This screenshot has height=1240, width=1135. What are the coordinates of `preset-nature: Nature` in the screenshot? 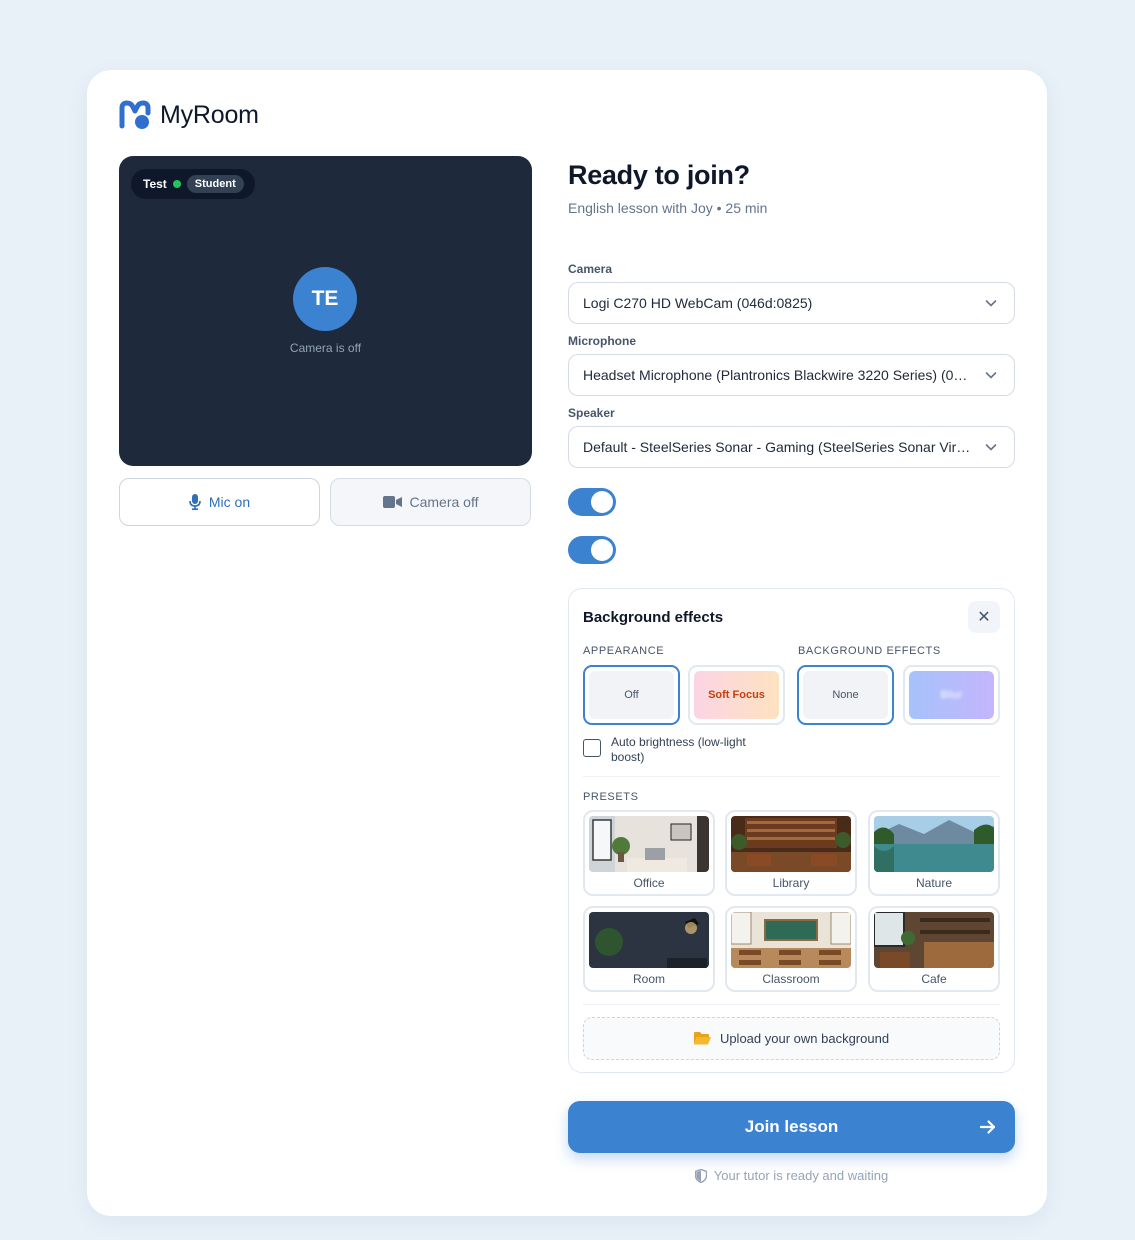 It's located at (934, 853).